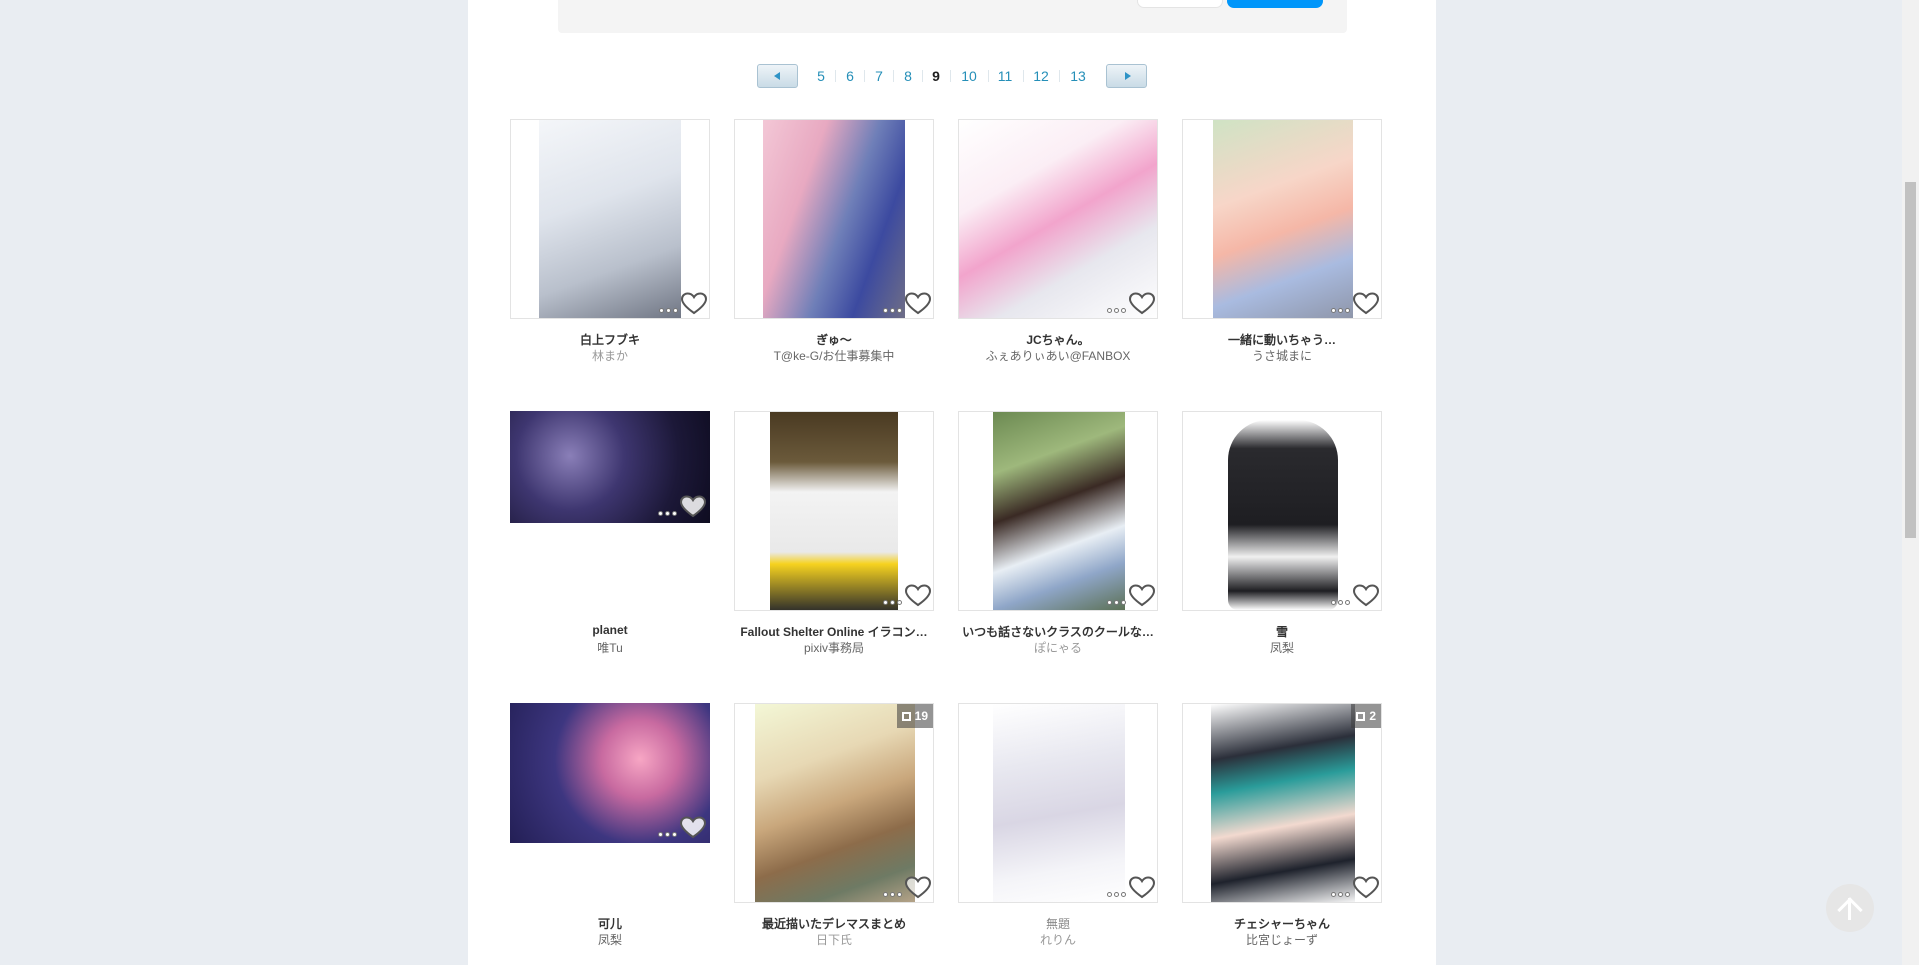  Describe the element at coordinates (610, 923) in the screenshot. I see `work-title: 可儿` at that location.